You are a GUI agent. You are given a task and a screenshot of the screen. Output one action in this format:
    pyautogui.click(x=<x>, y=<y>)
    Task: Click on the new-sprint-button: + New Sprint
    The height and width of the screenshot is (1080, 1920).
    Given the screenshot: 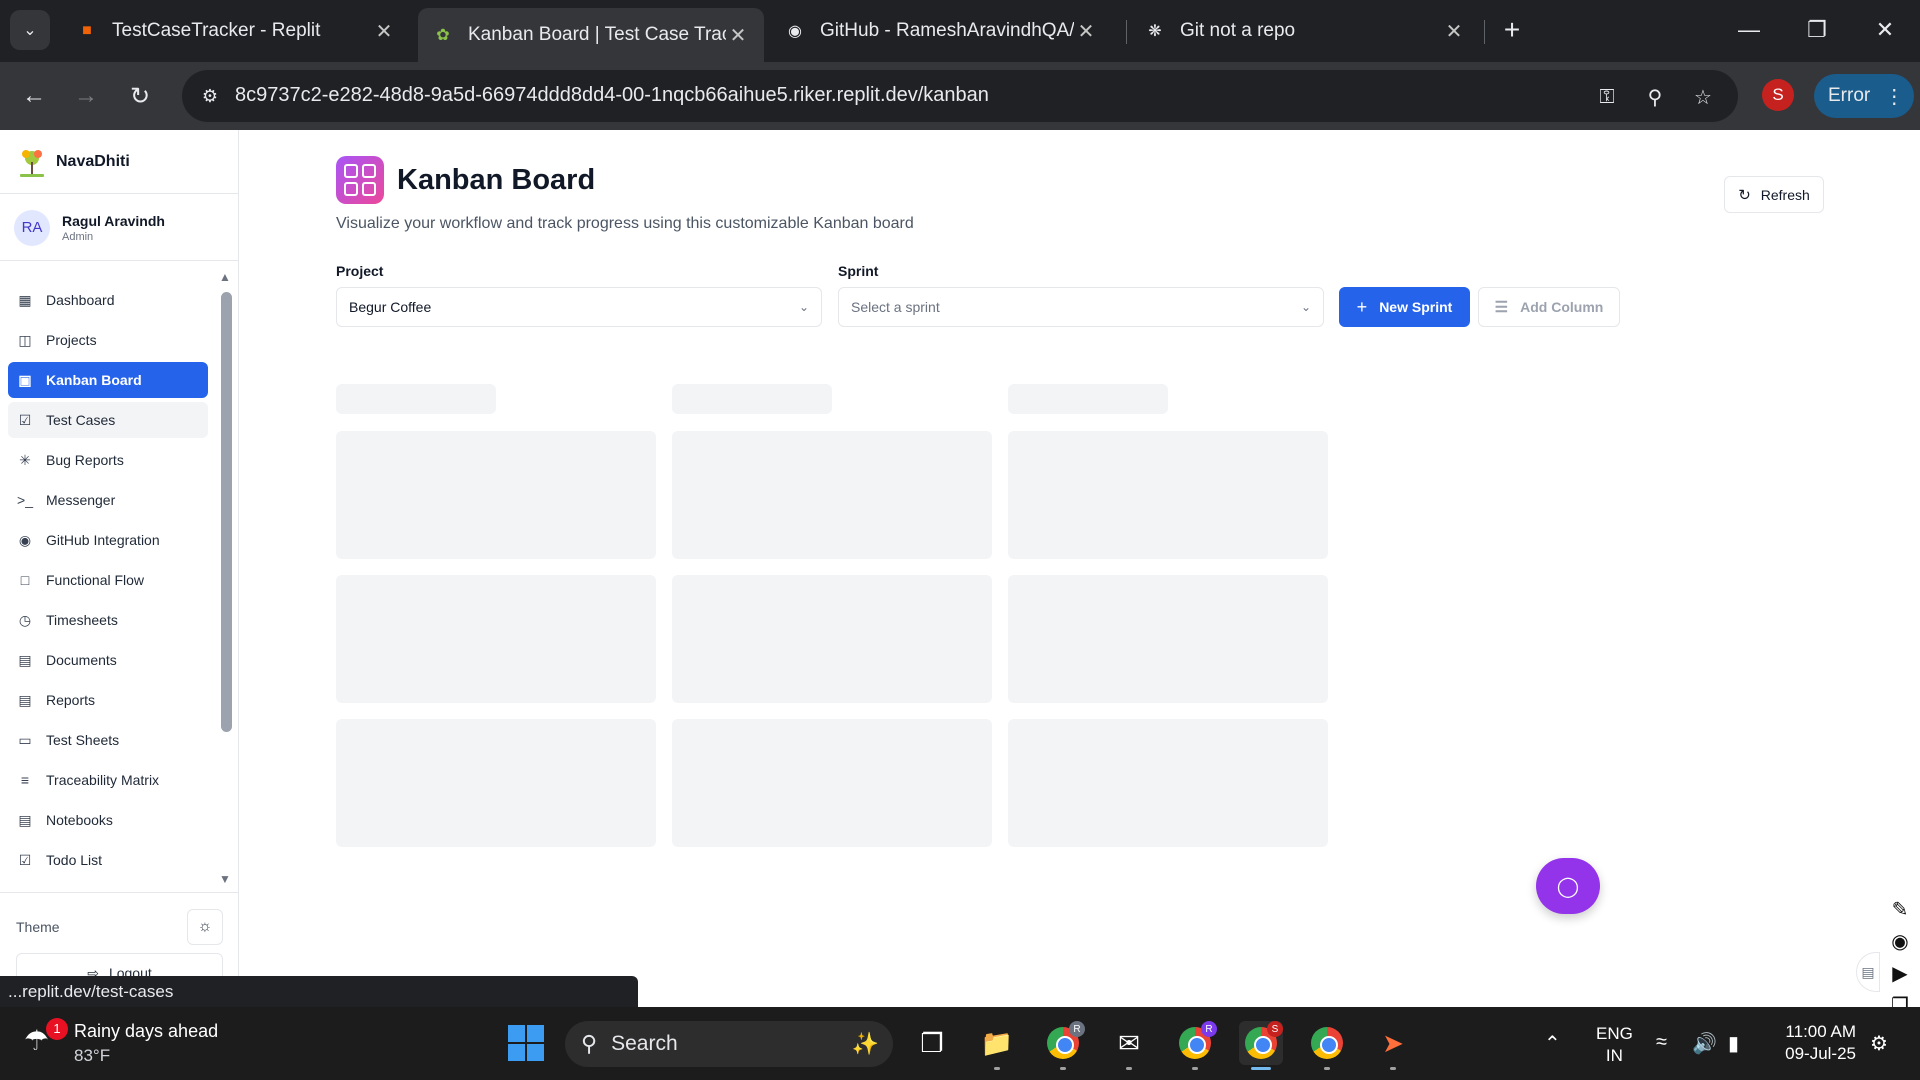 What is the action you would take?
    pyautogui.click(x=1404, y=307)
    